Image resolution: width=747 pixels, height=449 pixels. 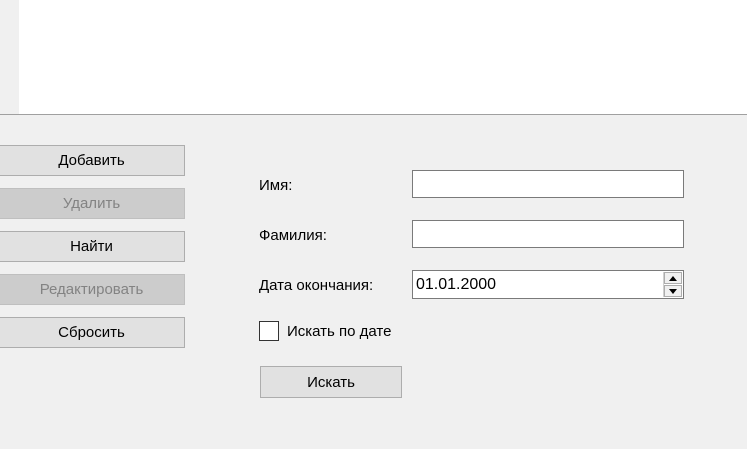 I want to click on reset-button: Сбросить, so click(x=92, y=332).